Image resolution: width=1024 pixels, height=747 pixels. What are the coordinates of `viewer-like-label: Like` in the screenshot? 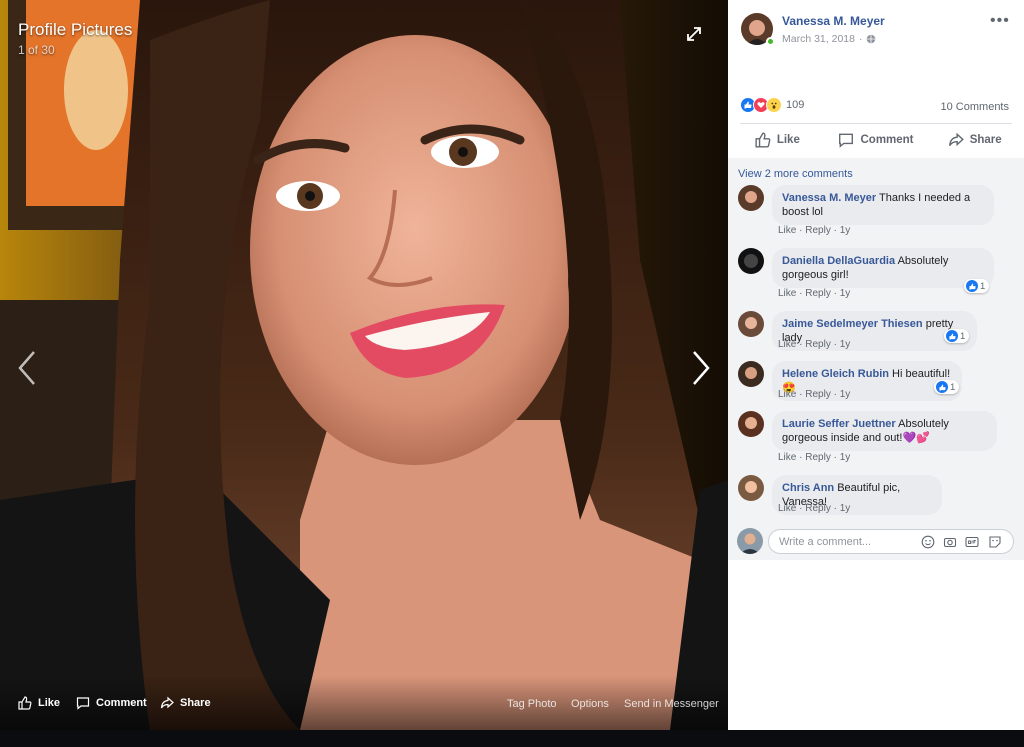 It's located at (49, 703).